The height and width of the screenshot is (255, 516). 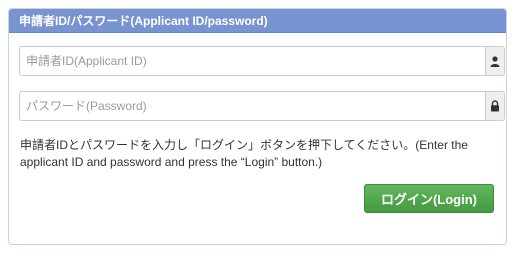 I want to click on applicant-id-input, so click(x=252, y=61).